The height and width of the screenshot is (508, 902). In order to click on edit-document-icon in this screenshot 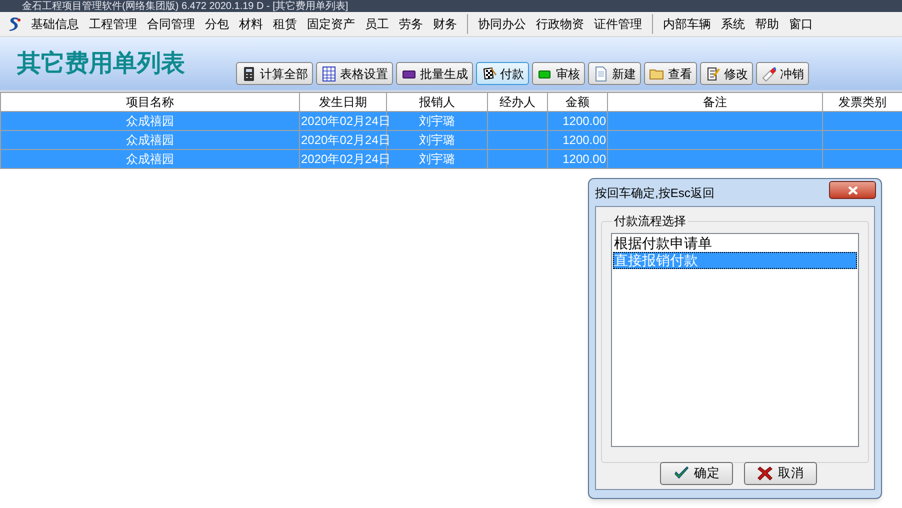, I will do `click(713, 74)`.